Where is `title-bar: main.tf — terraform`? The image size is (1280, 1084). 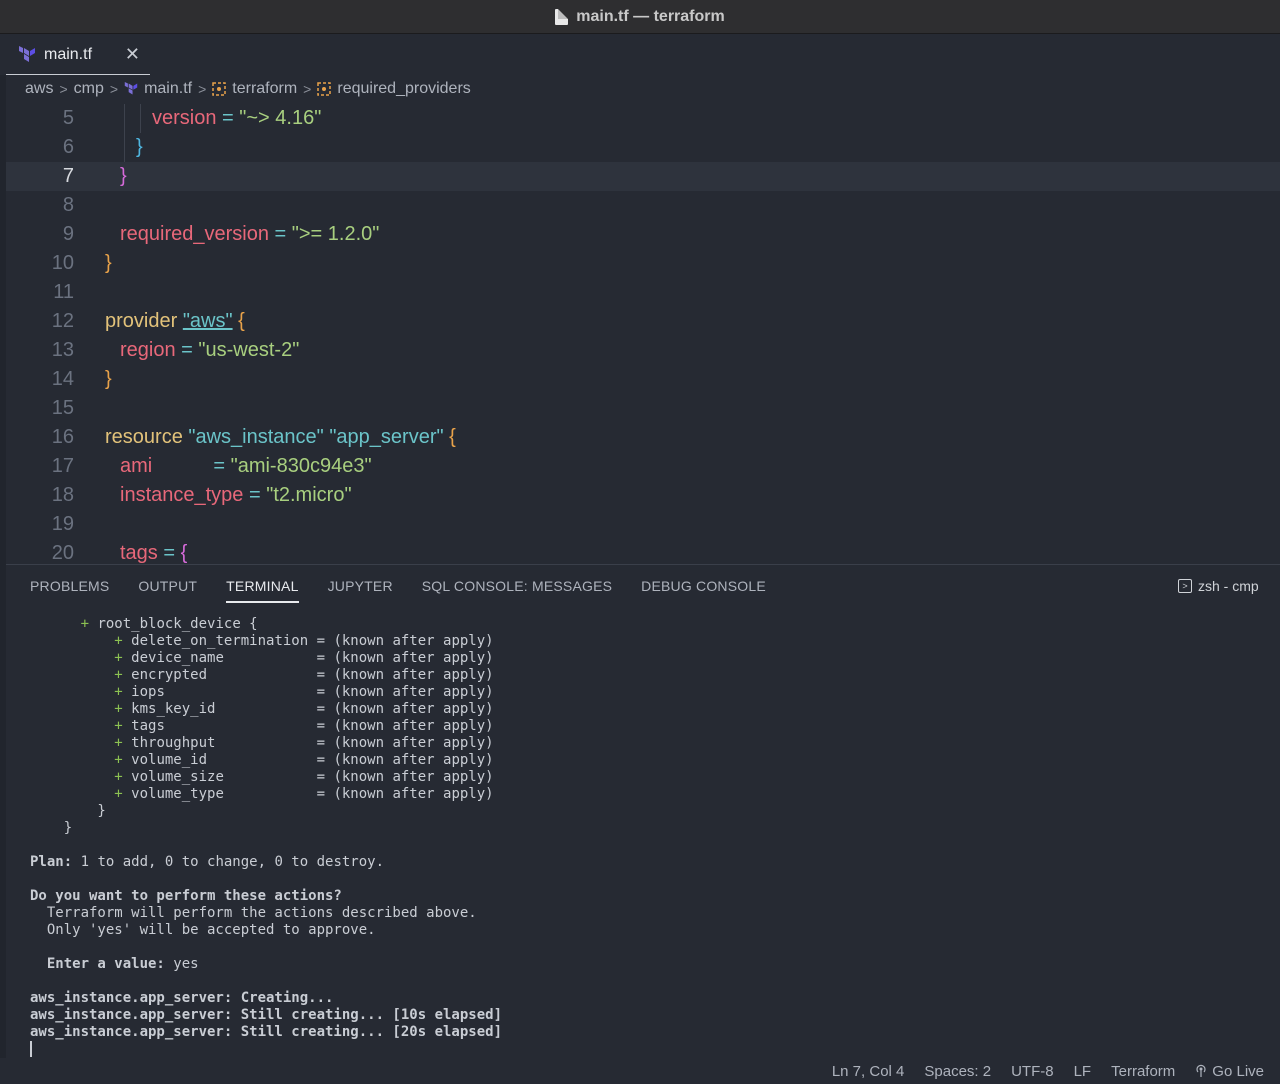
title-bar: main.tf — terraform is located at coordinates (640, 17).